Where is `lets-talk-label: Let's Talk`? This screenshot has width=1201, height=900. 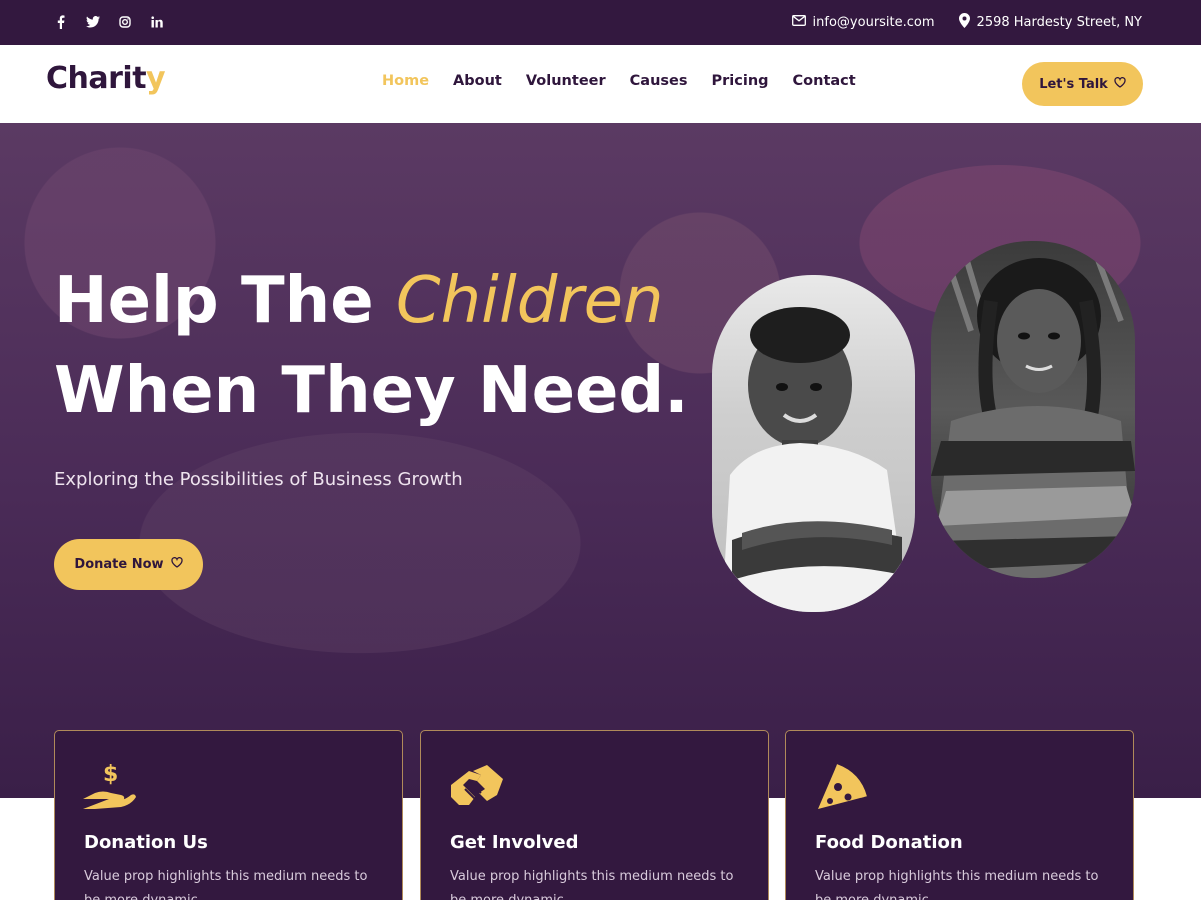
lets-talk-label: Let's Talk is located at coordinates (1073, 84).